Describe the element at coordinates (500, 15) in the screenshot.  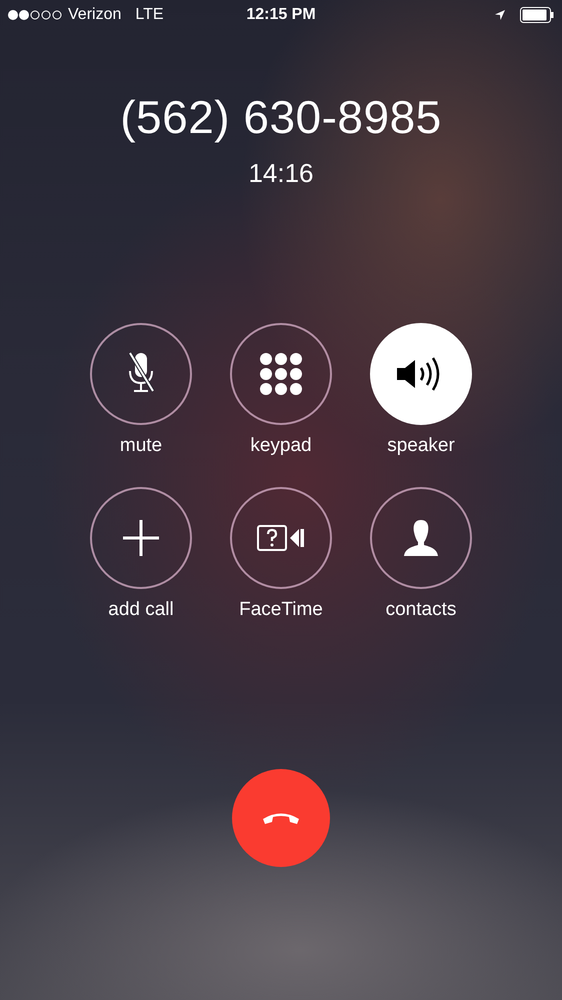
I see `location-arrow-icon` at that location.